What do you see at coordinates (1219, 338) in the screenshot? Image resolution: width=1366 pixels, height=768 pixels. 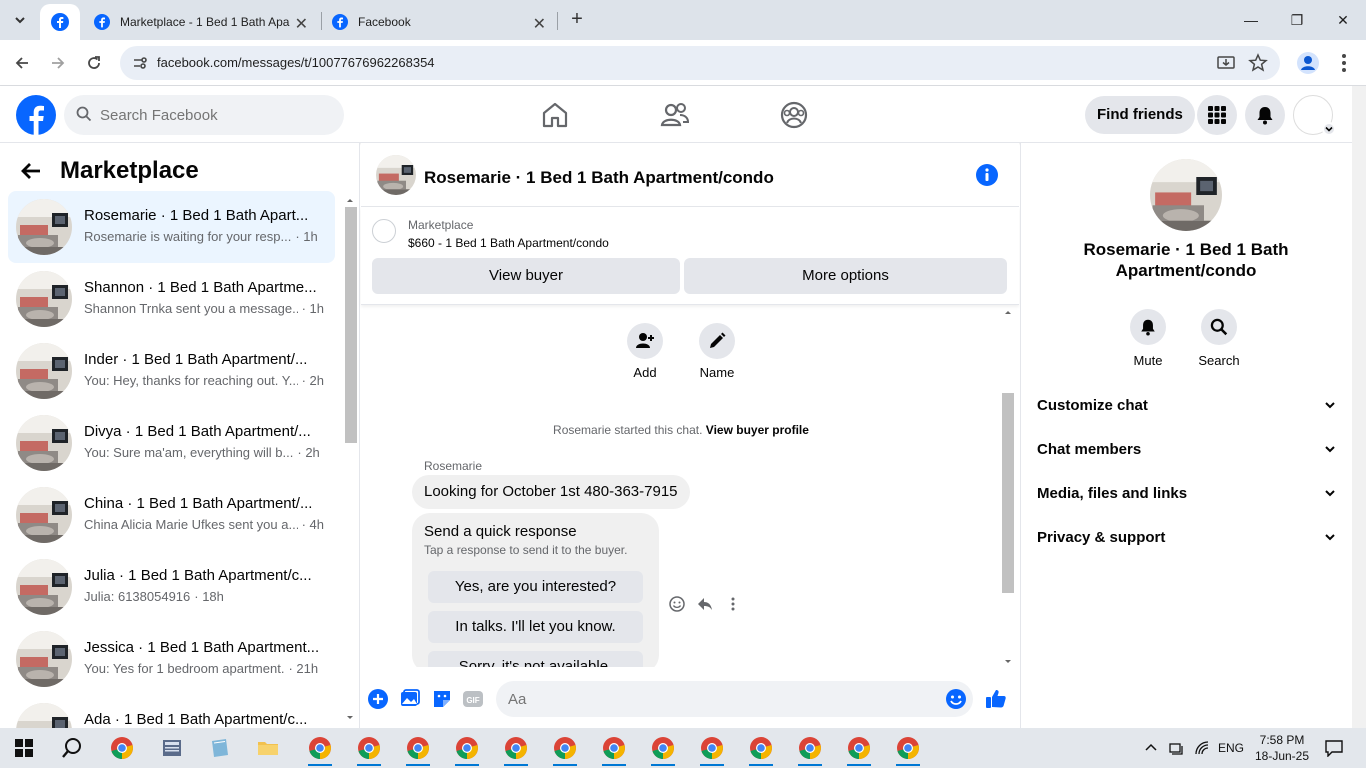 I see `search-action: Search` at bounding box center [1219, 338].